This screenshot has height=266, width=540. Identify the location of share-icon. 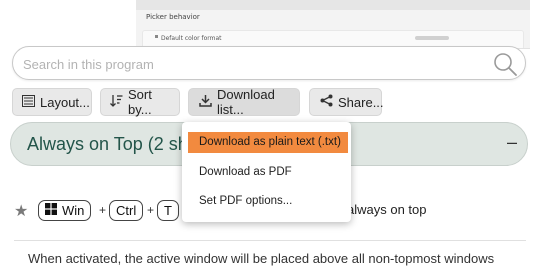
(326, 102).